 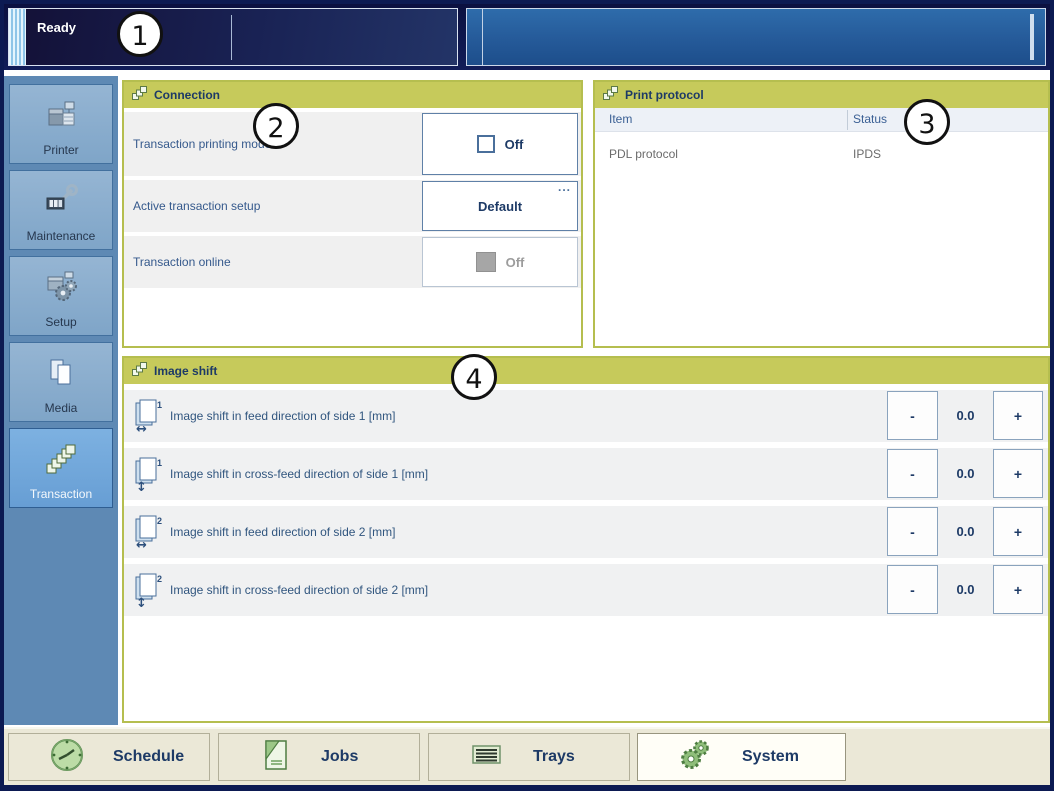 I want to click on tab-label: Schedule, so click(x=149, y=756).